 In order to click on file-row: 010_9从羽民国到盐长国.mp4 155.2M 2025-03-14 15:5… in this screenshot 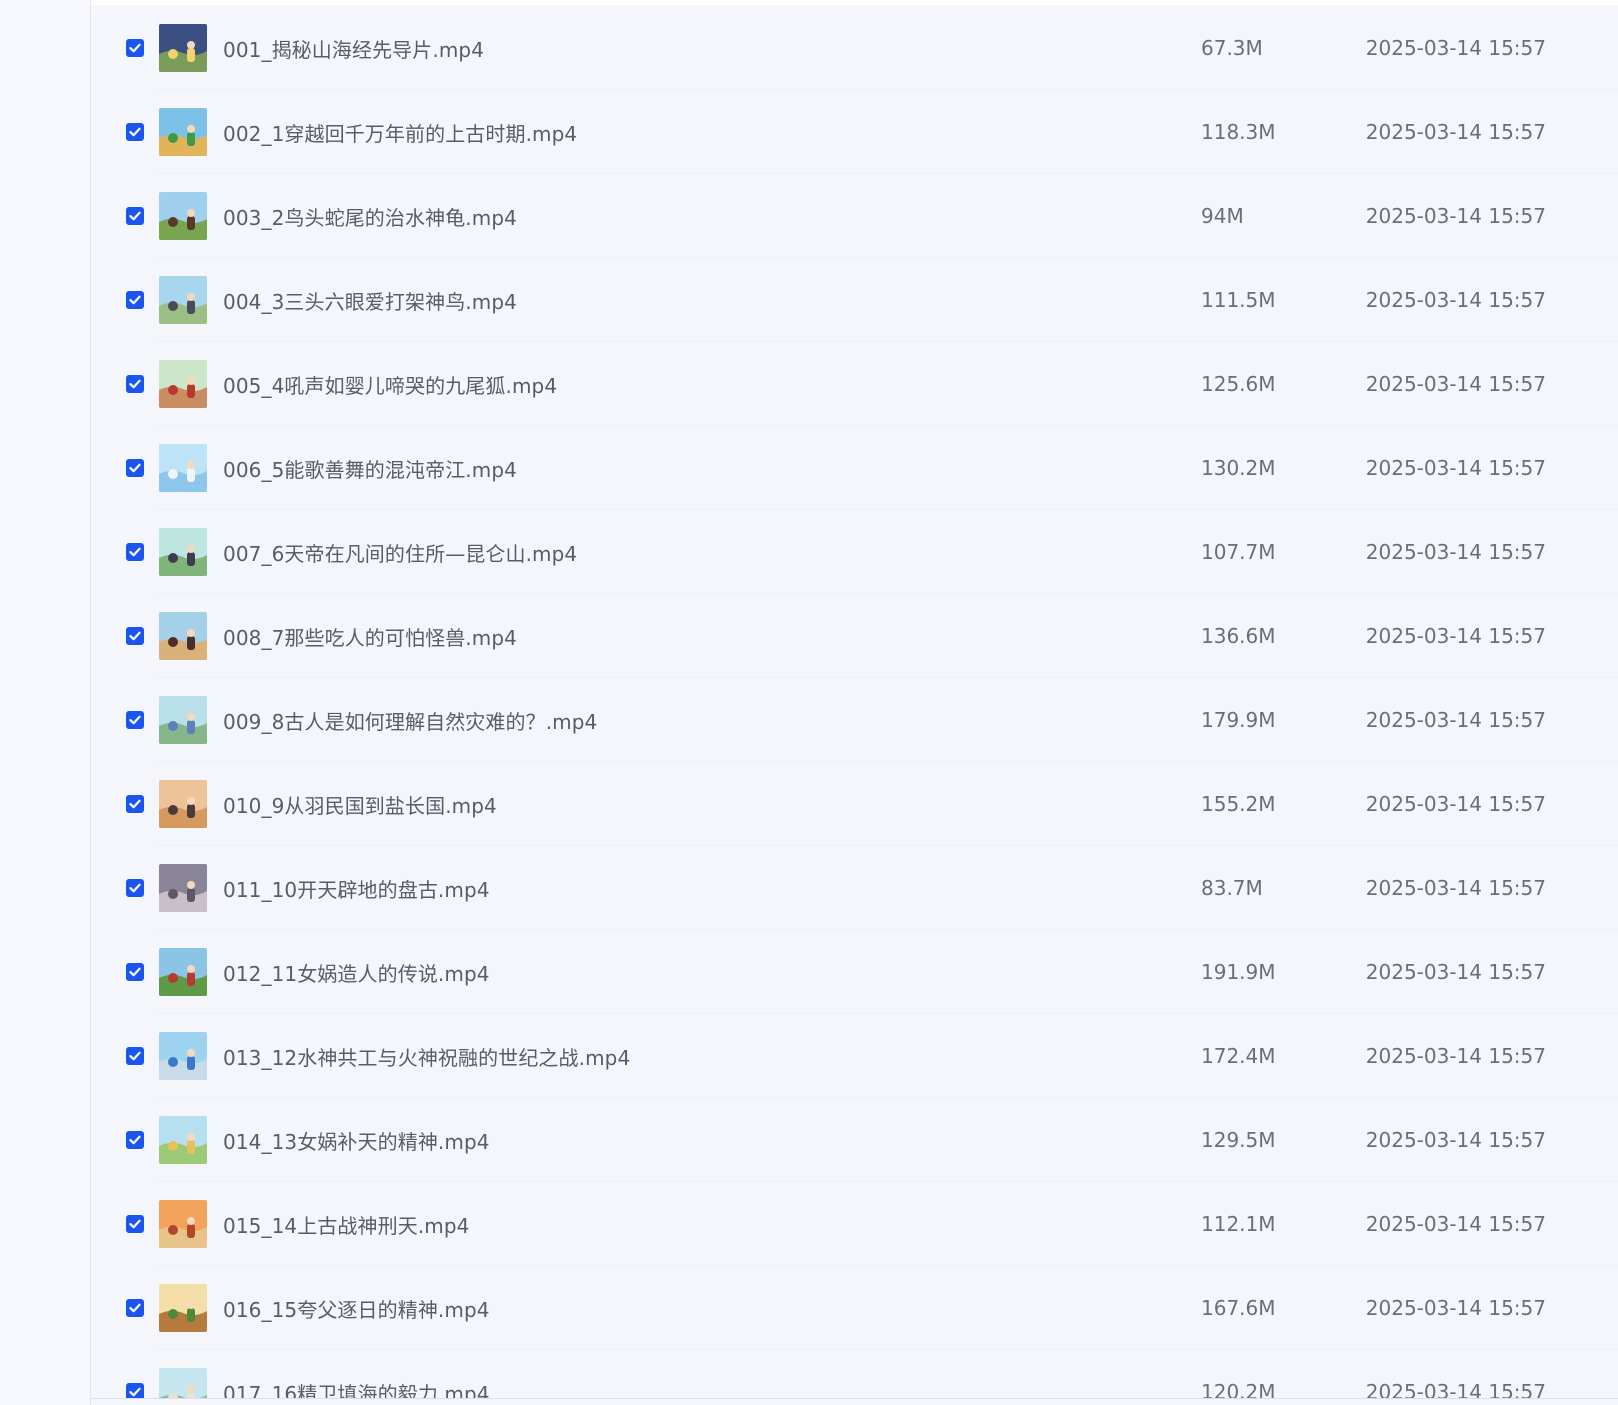, I will do `click(854, 804)`.